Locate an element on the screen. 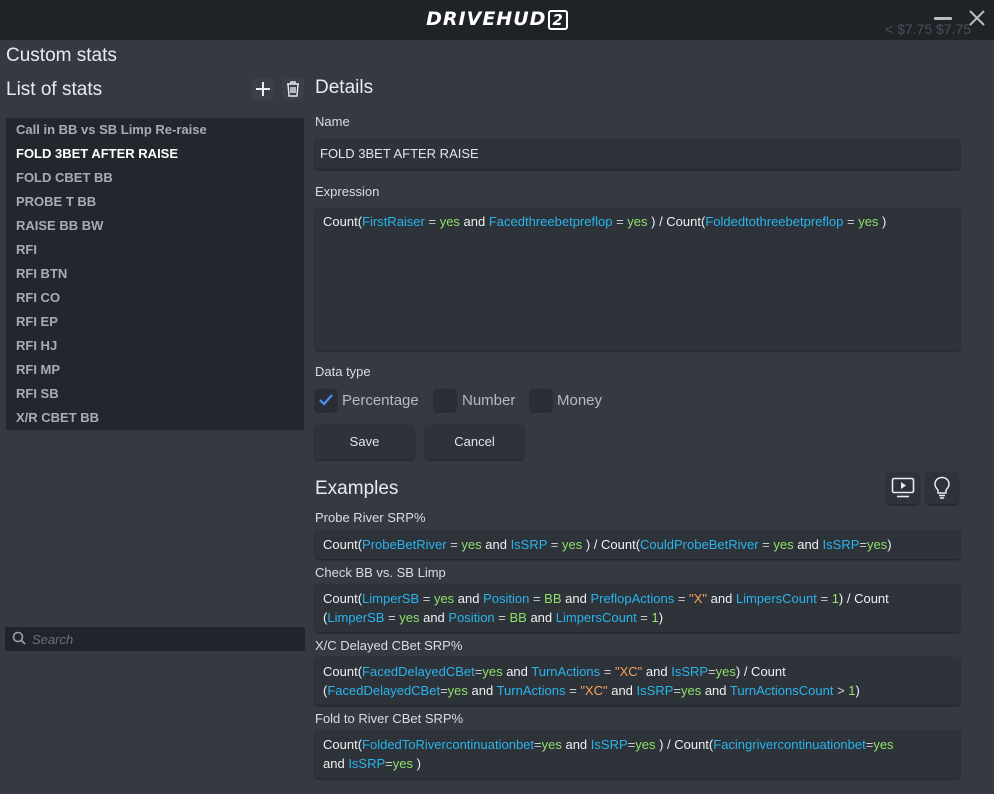  stat-list-item: RFI MP is located at coordinates (155, 370).